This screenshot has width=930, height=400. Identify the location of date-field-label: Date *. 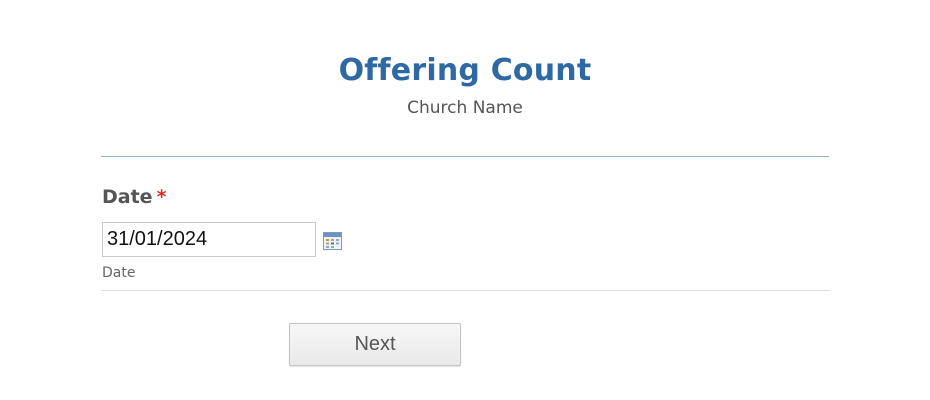
(134, 197).